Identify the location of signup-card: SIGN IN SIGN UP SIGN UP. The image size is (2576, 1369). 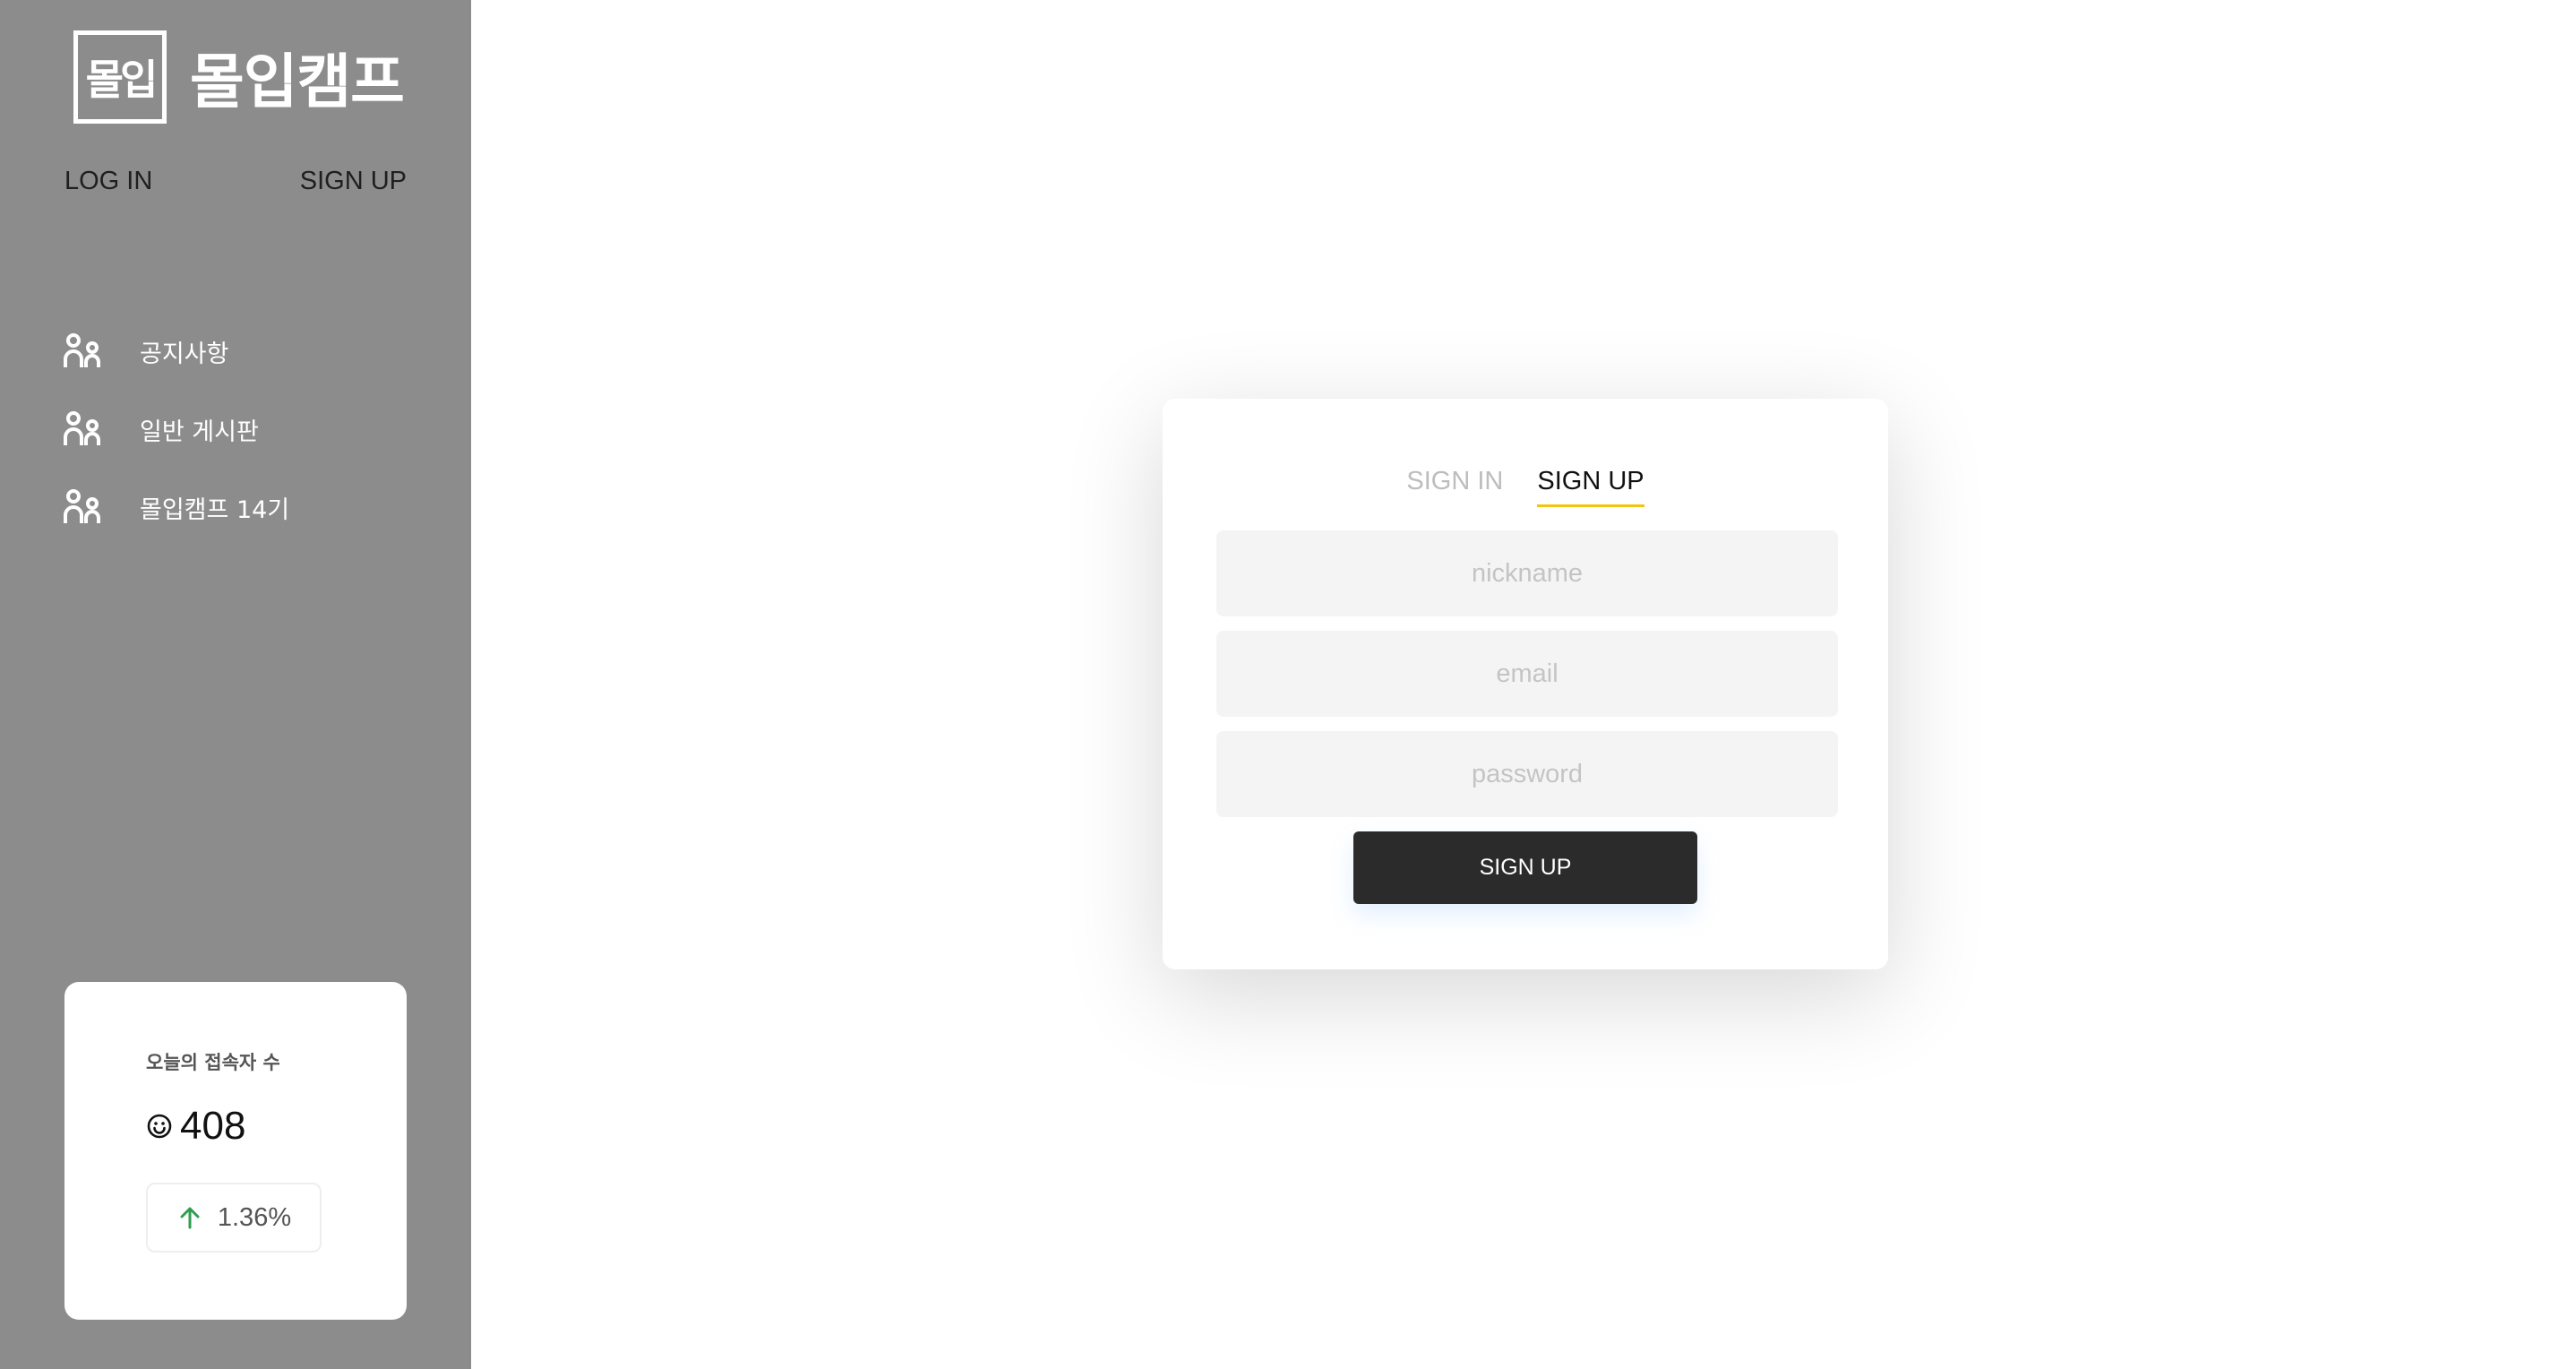
(1525, 684).